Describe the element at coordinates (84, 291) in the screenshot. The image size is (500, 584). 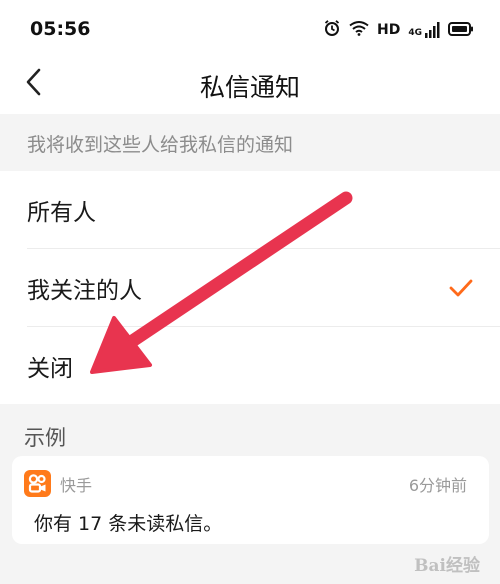
I see `option-label: 我关注的人` at that location.